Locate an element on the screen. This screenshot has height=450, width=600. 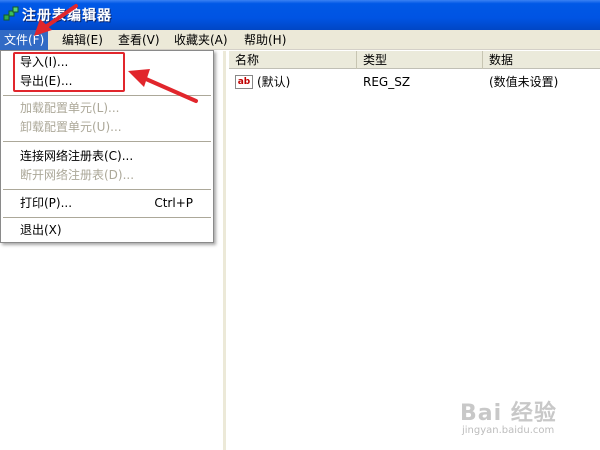
list-header: 名称 类型 数据 is located at coordinates (414, 60).